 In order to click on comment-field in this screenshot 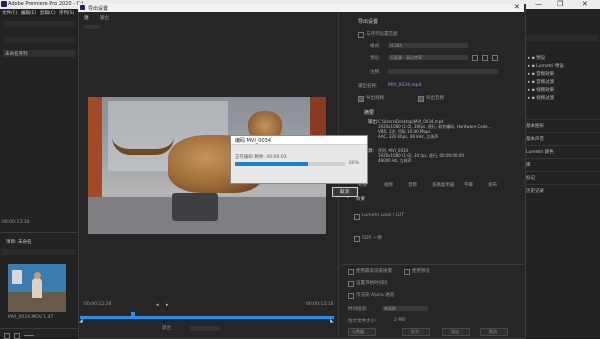, I will do `click(443, 71)`.